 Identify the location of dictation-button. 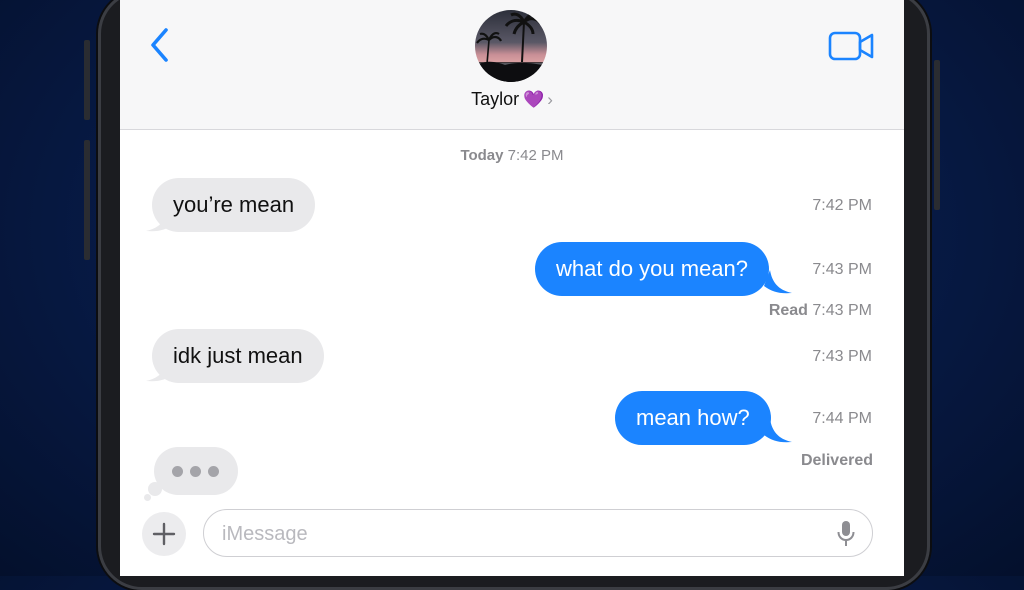
(846, 534).